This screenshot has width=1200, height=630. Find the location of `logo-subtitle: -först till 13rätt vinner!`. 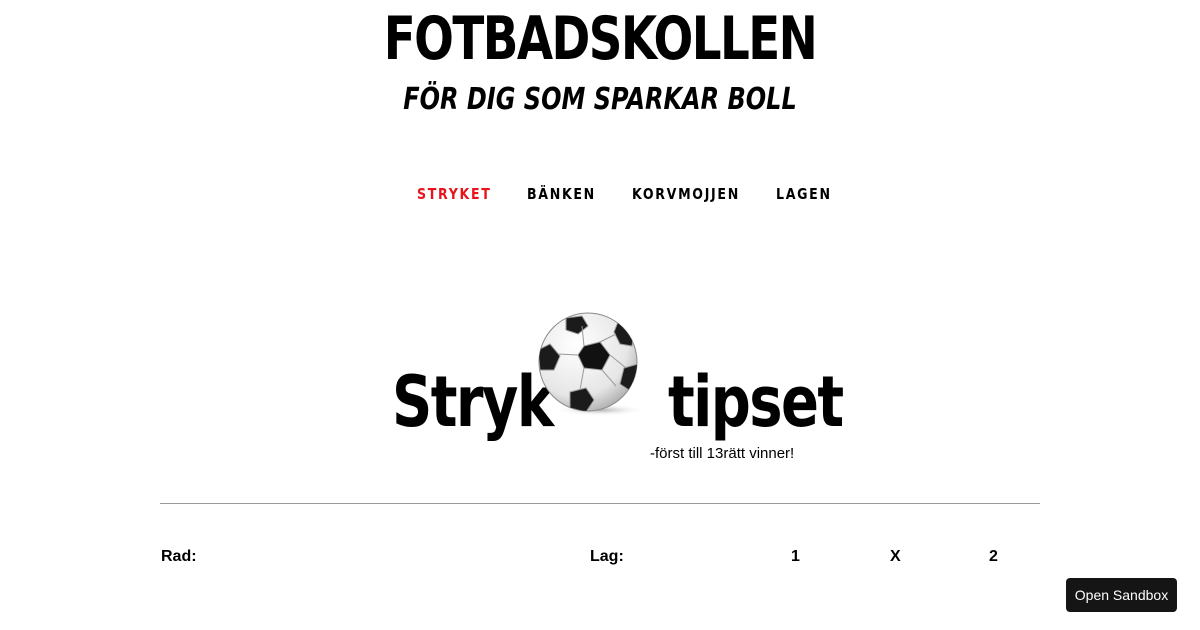

logo-subtitle: -först till 13rätt vinner! is located at coordinates (722, 453).